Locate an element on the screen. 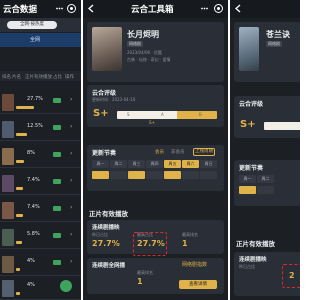  title-bar: 云合工具箱 is located at coordinates (155, 9).